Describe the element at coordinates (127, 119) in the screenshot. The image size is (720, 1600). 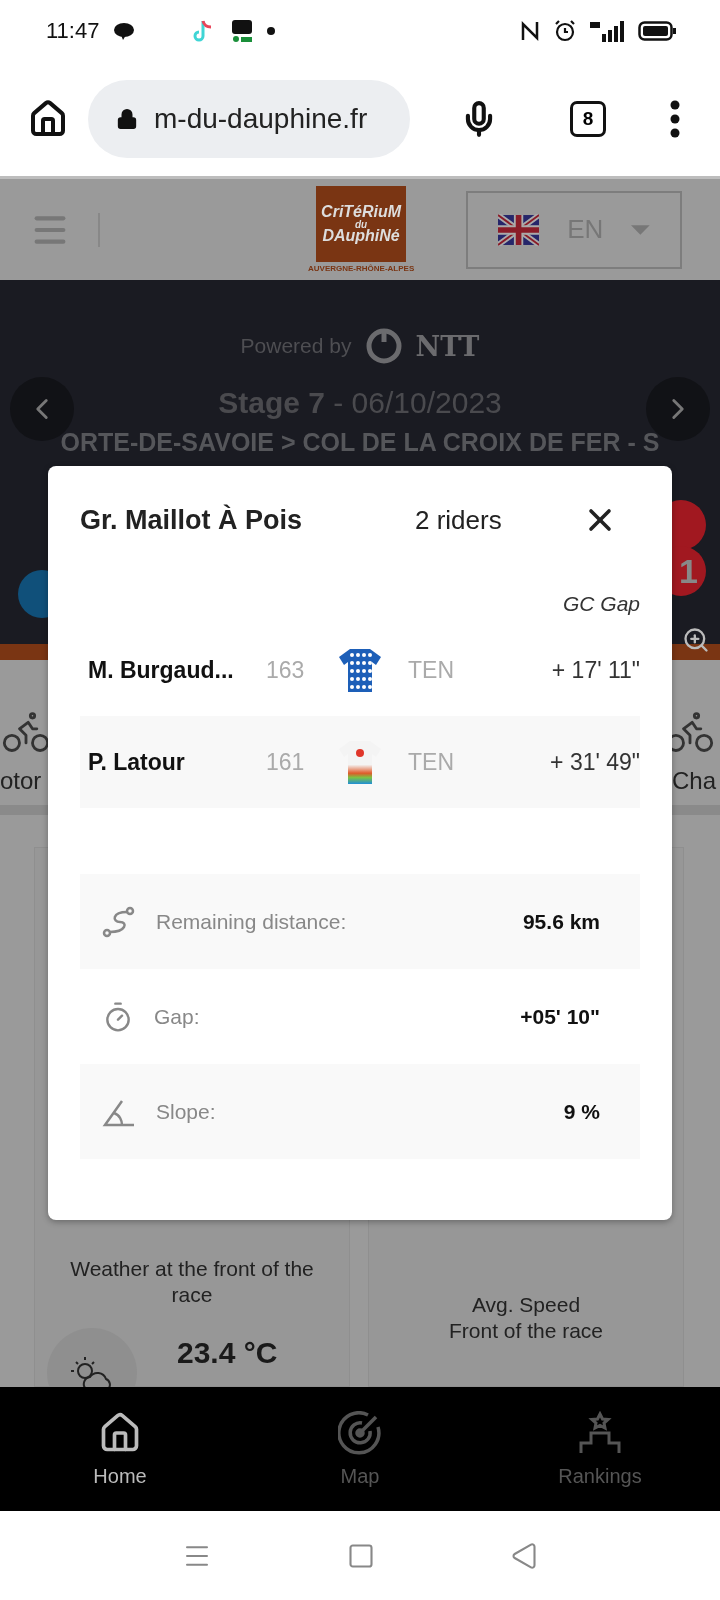
I see `lock-icon` at that location.